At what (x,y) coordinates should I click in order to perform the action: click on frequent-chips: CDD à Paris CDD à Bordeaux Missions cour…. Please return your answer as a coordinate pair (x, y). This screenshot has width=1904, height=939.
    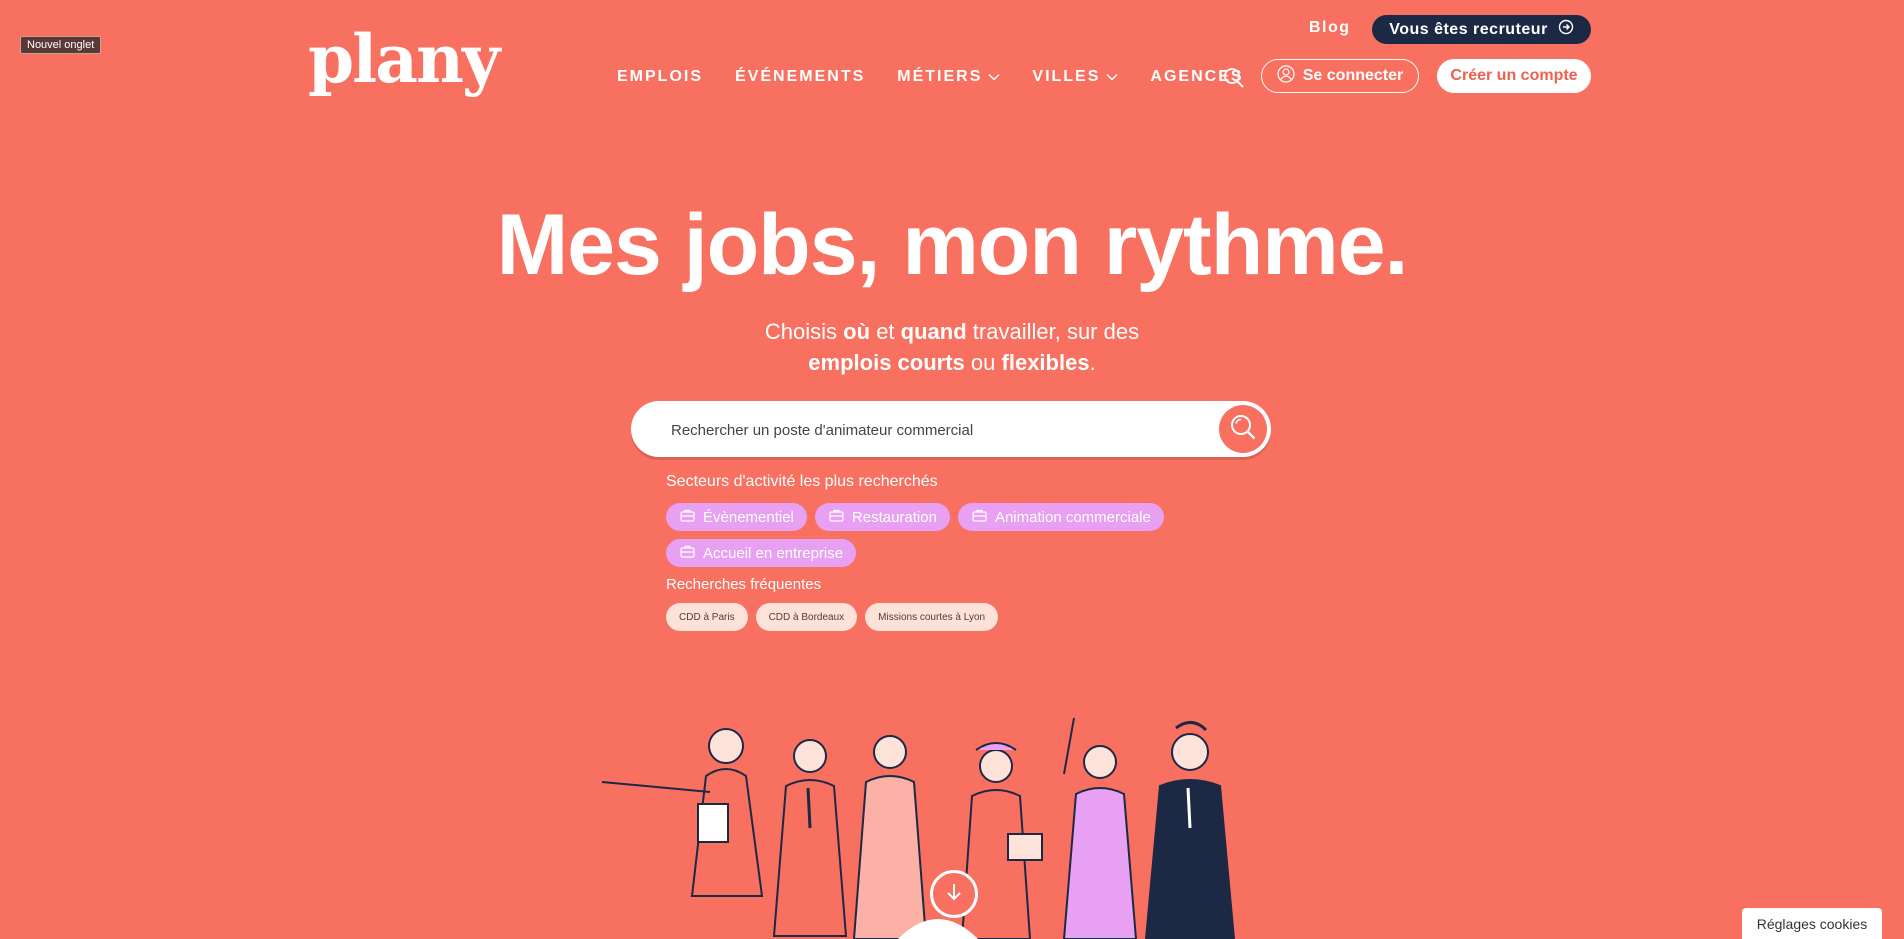
    Looking at the image, I should click on (832, 617).